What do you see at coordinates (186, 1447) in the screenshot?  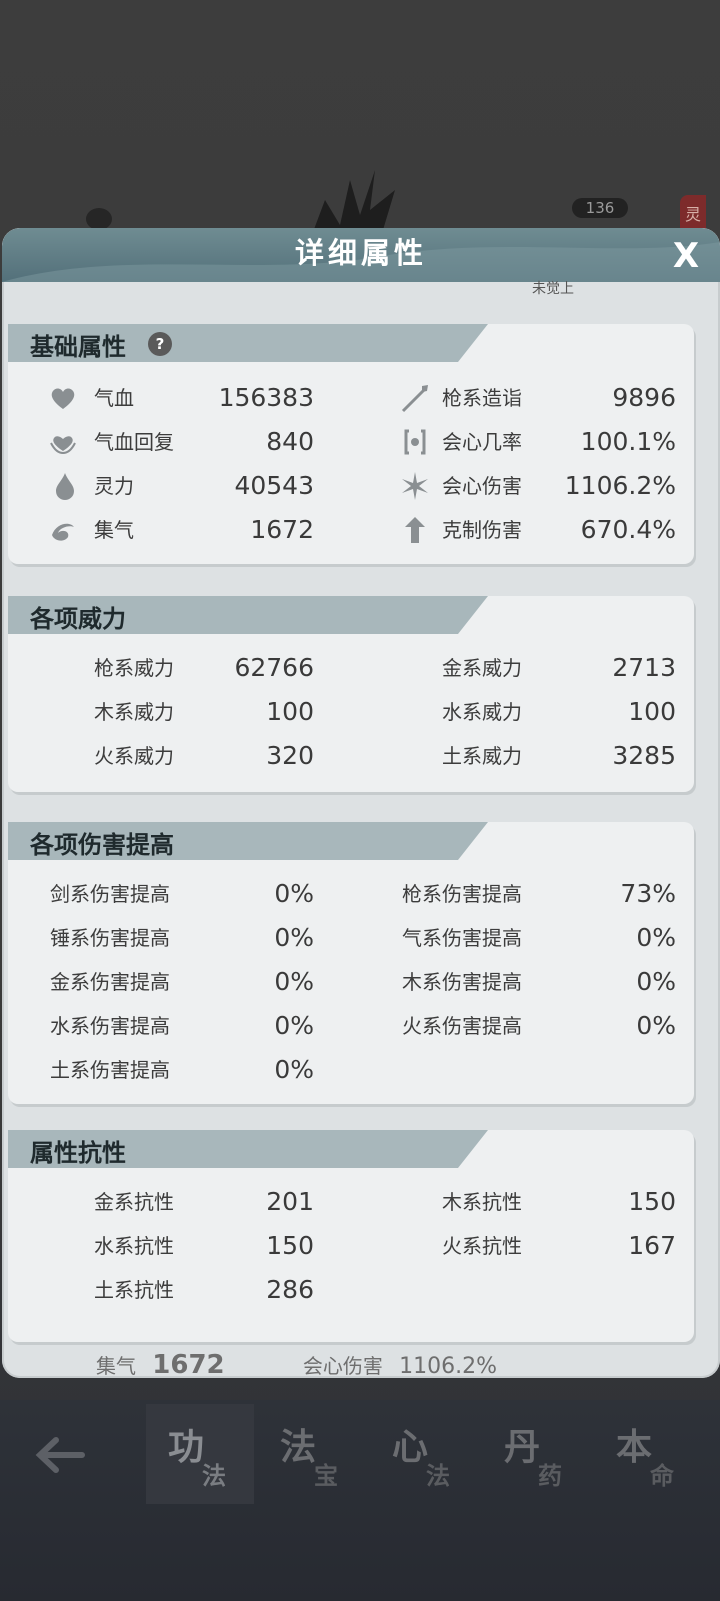 I see `tab-main-char: 功` at bounding box center [186, 1447].